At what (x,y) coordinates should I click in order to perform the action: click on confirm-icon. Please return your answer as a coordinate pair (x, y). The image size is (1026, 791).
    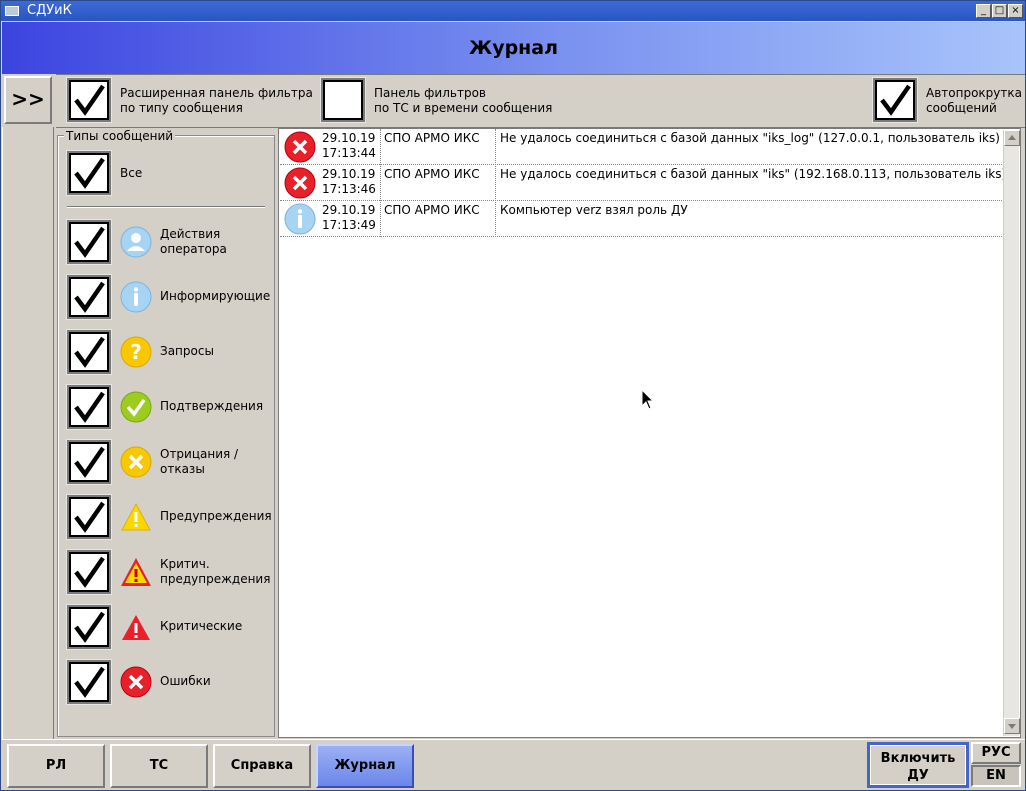
    Looking at the image, I should click on (136, 407).